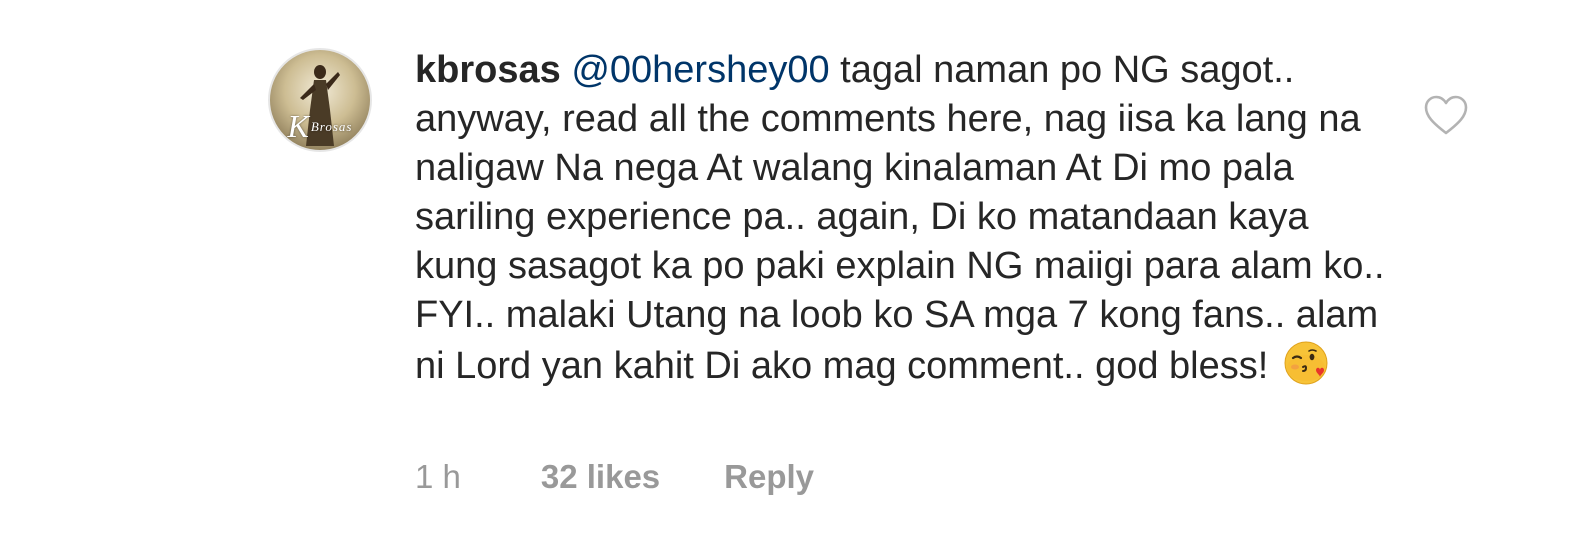 This screenshot has height=535, width=1595. I want to click on avatar-logo-text: KBrosas, so click(320, 126).